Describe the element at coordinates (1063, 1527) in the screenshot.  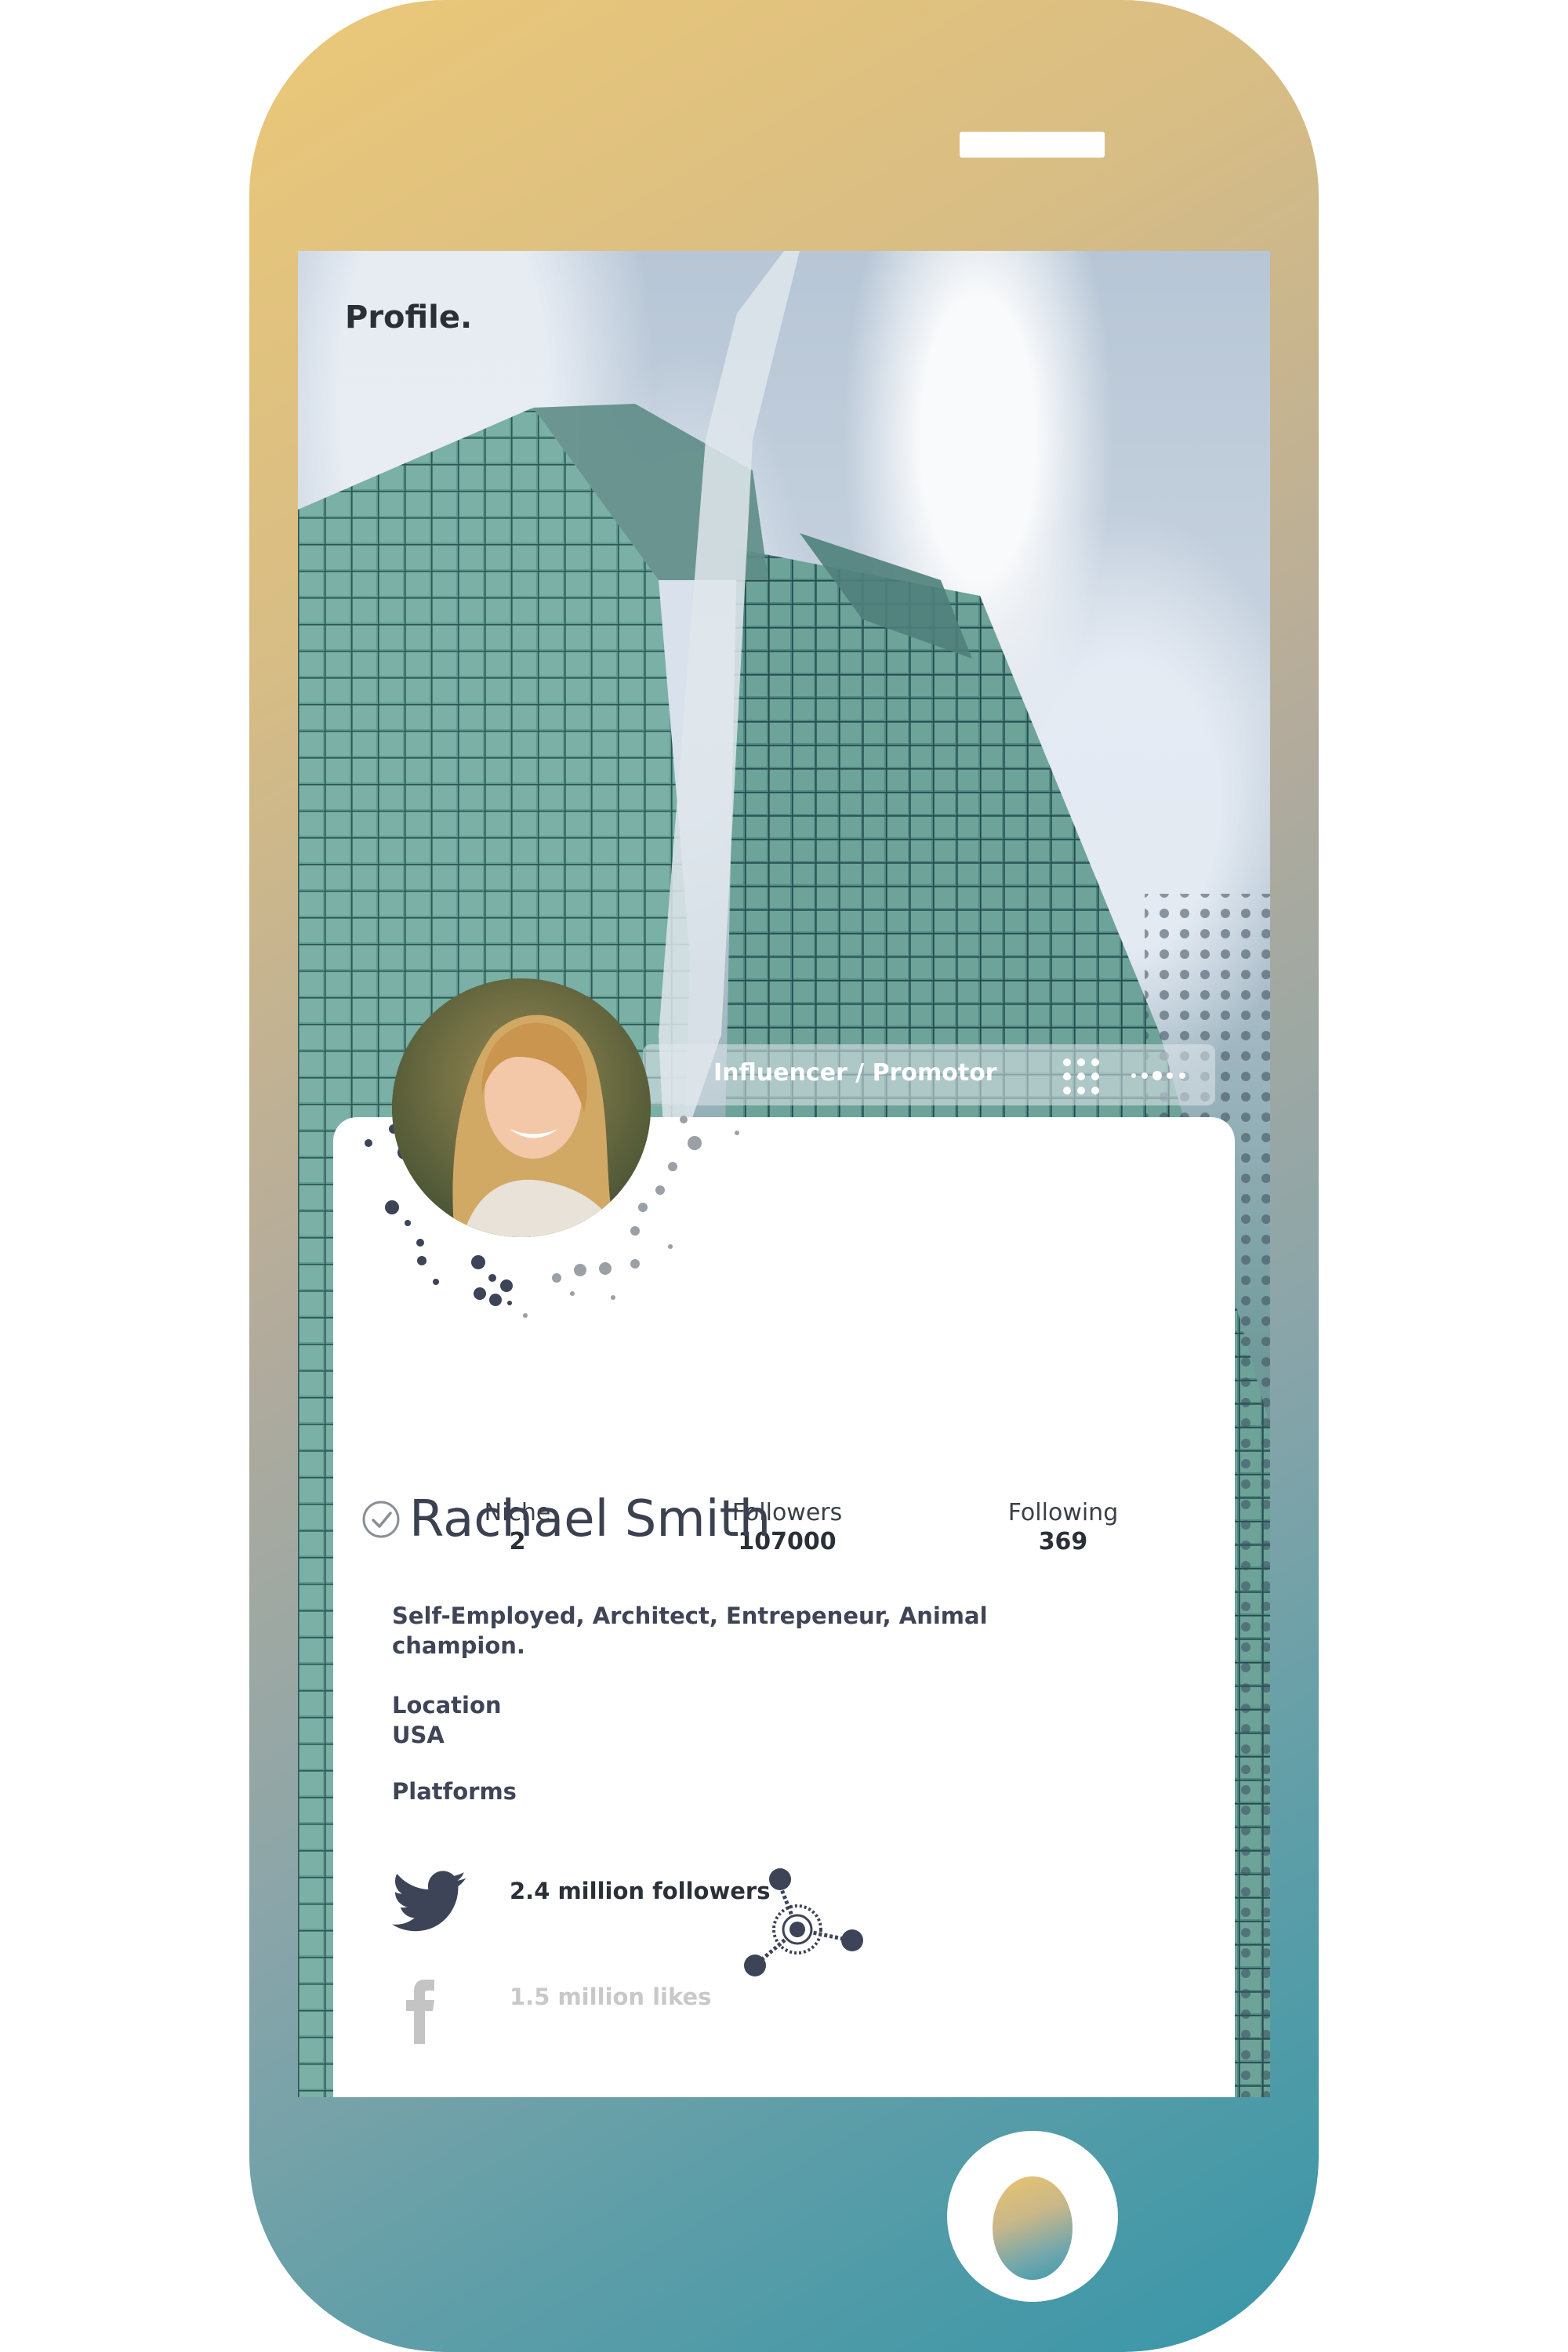
I see `stat-following: Following 369` at that location.